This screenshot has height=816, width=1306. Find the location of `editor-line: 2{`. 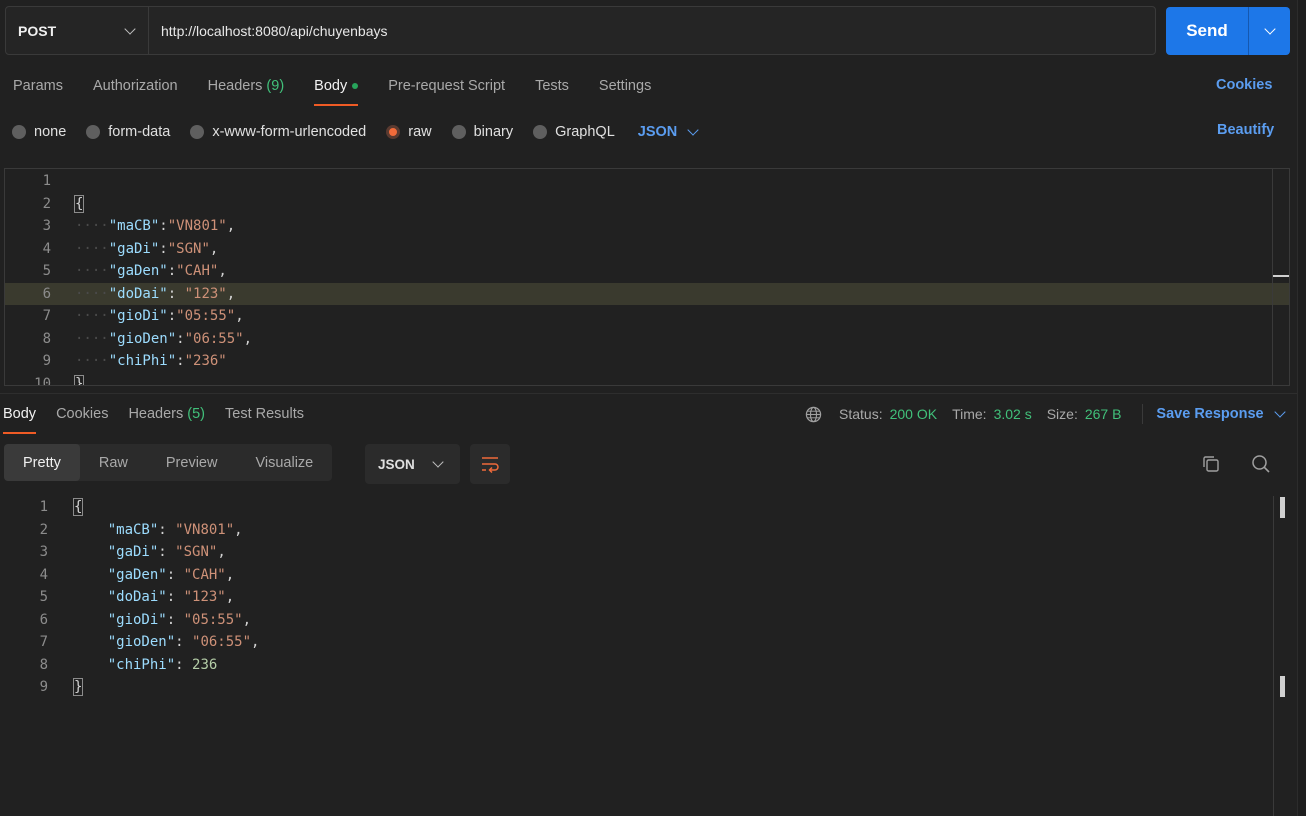

editor-line: 2{ is located at coordinates (647, 204).